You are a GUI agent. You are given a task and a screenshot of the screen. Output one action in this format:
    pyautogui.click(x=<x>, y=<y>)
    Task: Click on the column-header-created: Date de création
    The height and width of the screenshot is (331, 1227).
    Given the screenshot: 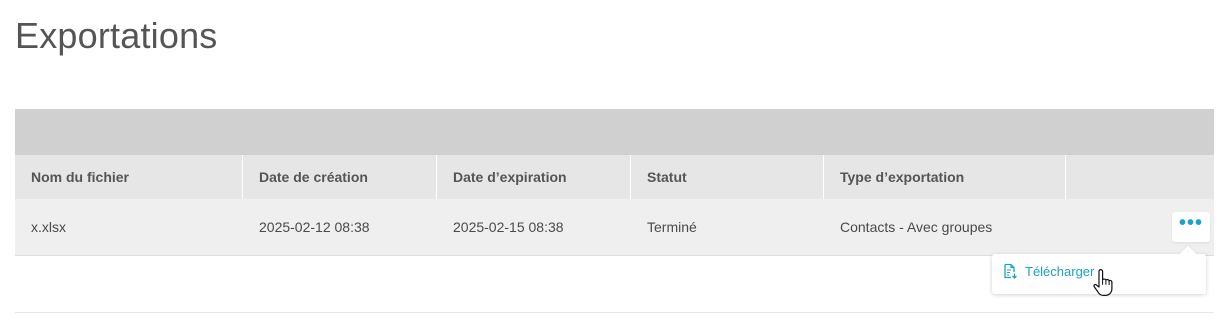 What is the action you would take?
    pyautogui.click(x=340, y=177)
    